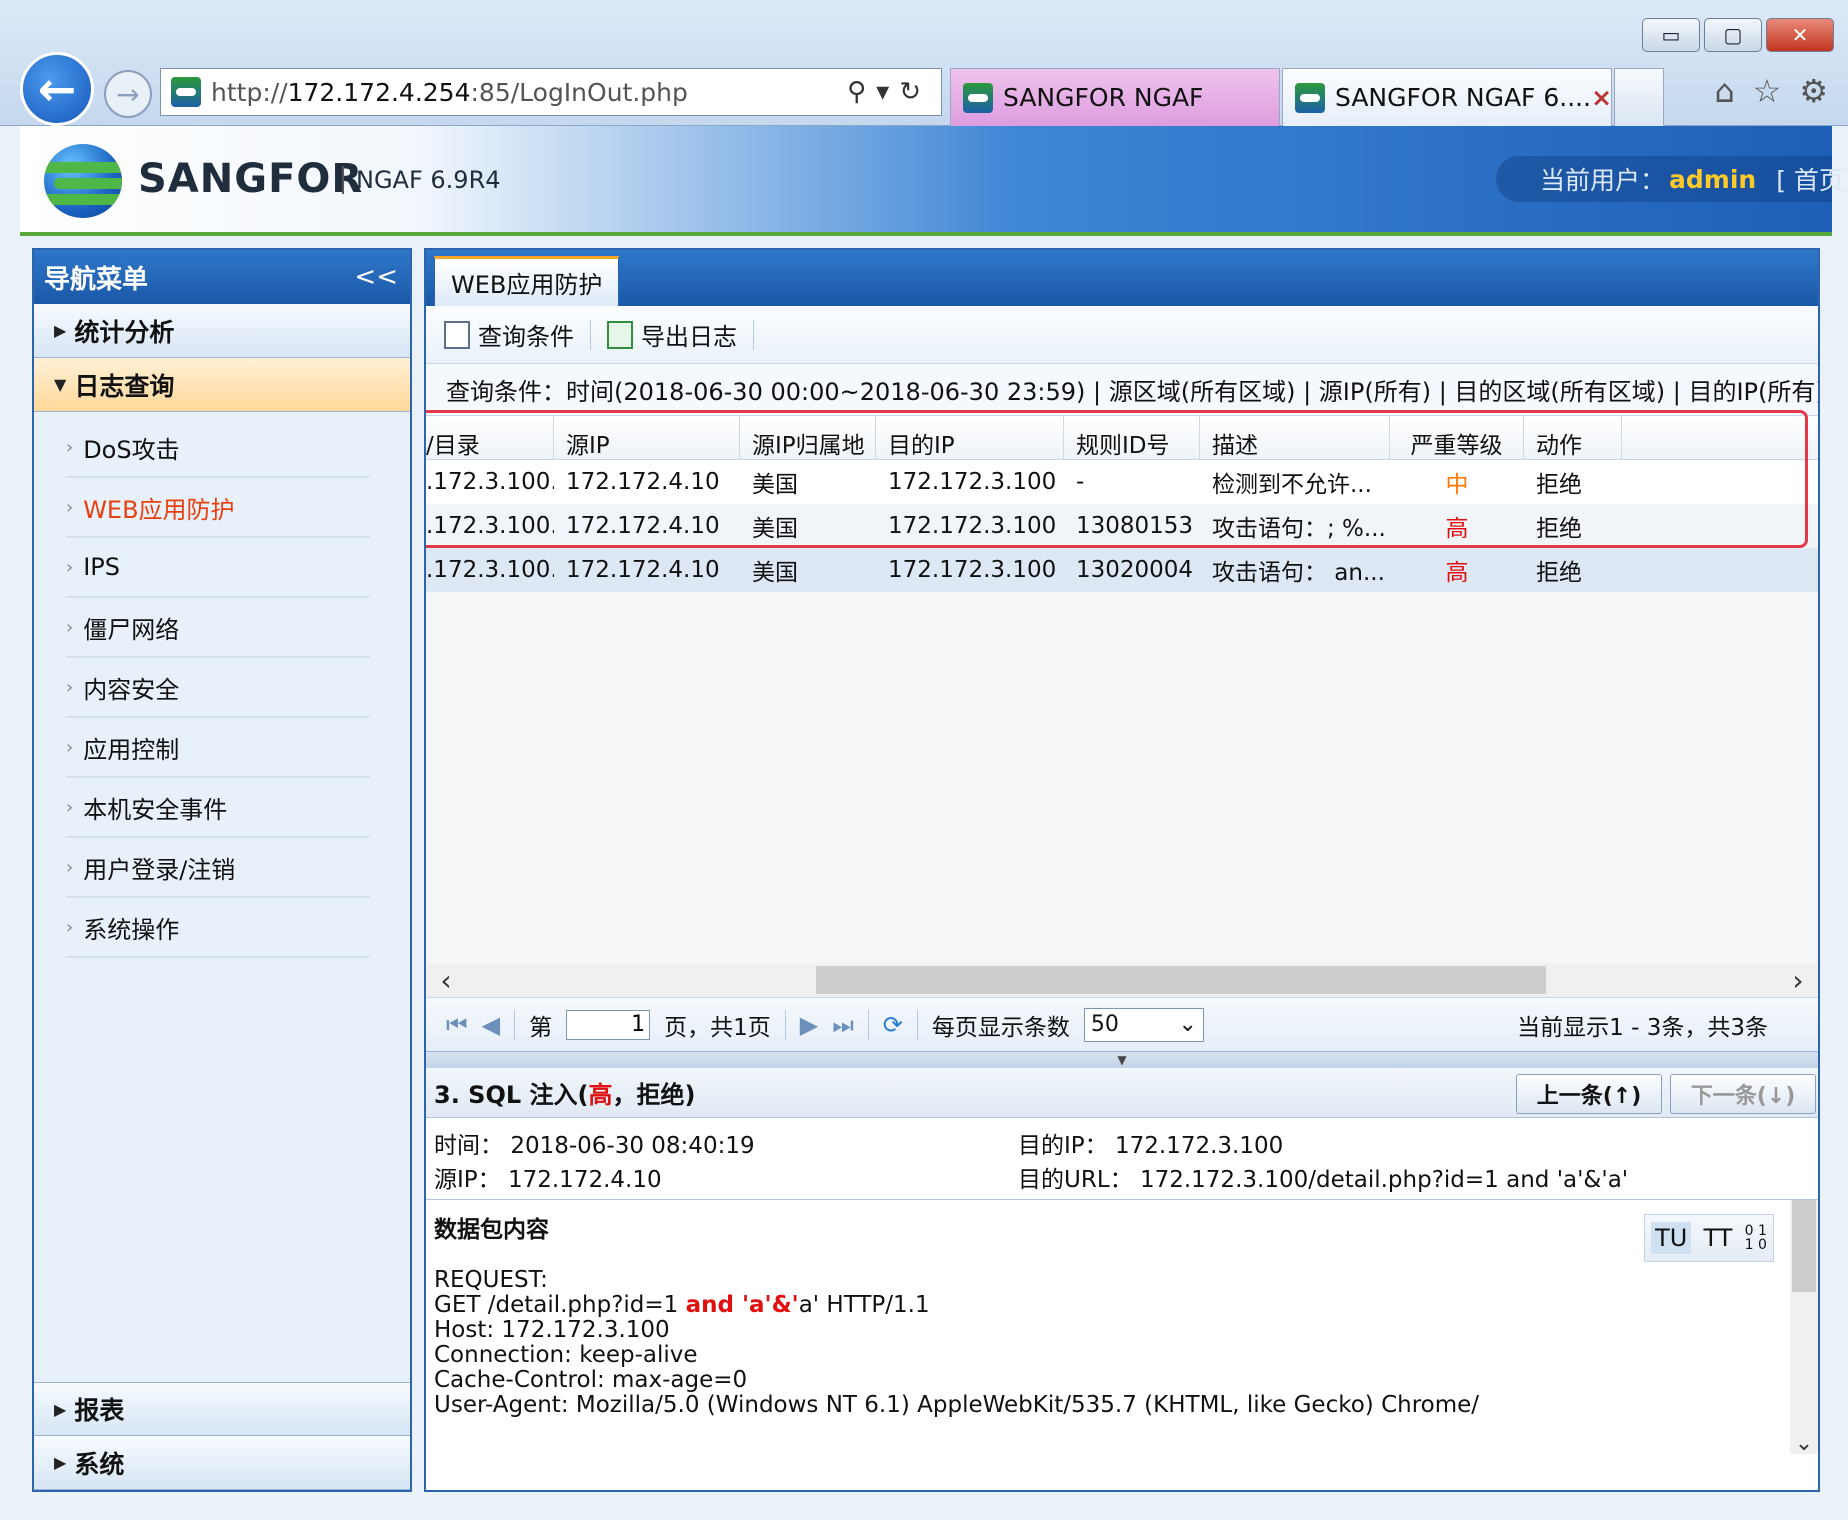  What do you see at coordinates (1457, 437) in the screenshot?
I see `column-header-severity: 严重等级` at bounding box center [1457, 437].